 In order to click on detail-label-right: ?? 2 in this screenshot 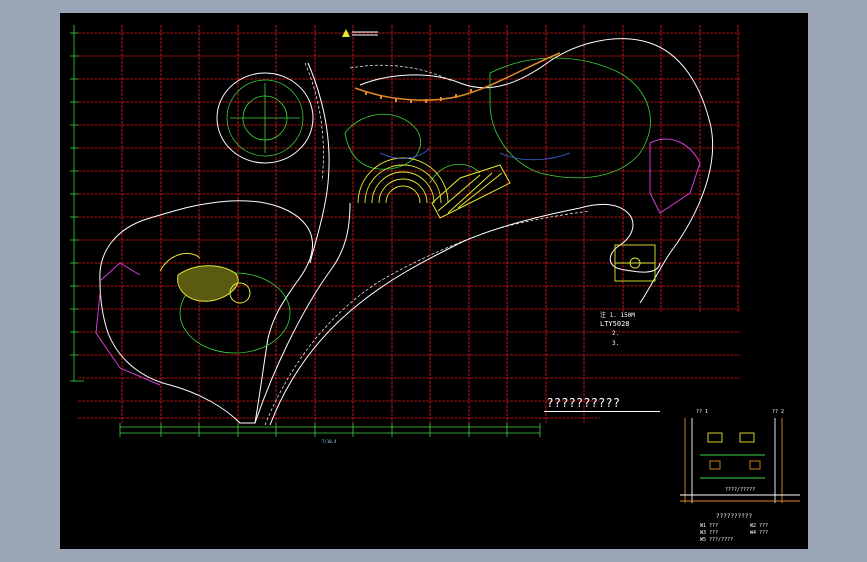, I will do `click(778, 412)`.